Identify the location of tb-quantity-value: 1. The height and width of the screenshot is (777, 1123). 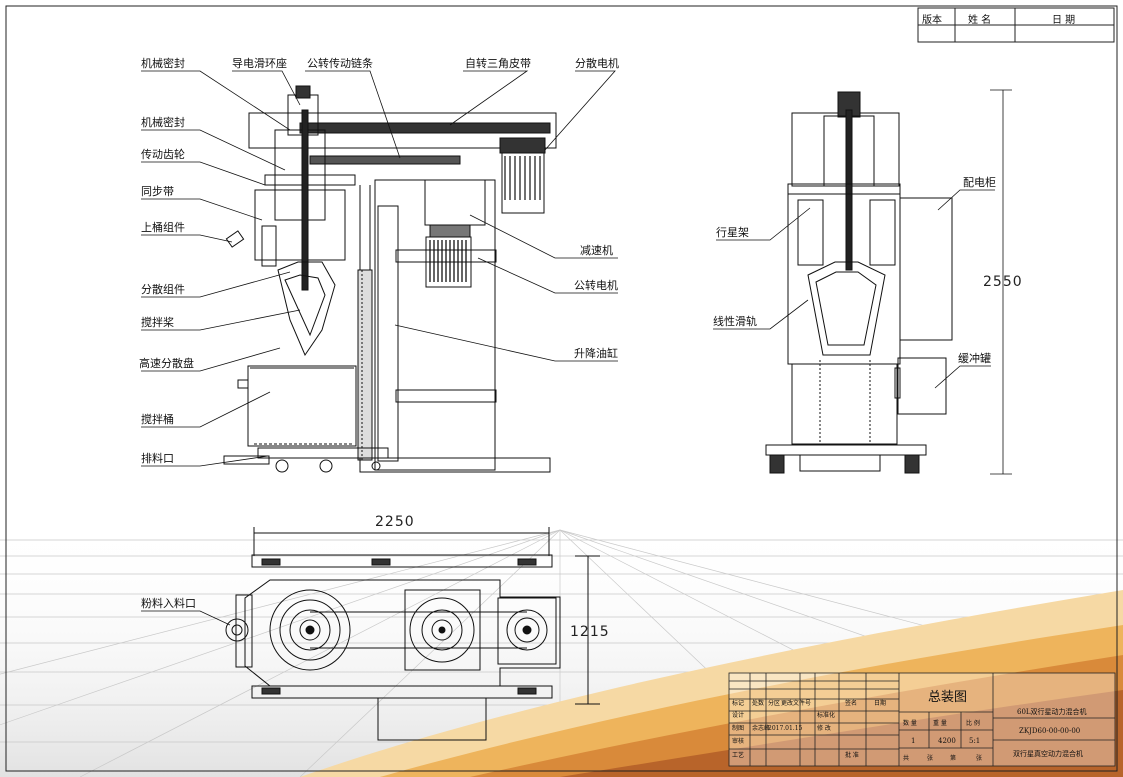
(913, 741).